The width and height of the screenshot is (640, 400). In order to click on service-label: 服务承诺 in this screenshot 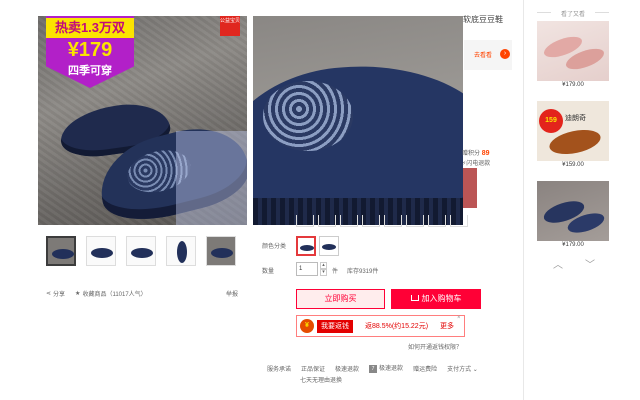, I will do `click(279, 369)`.